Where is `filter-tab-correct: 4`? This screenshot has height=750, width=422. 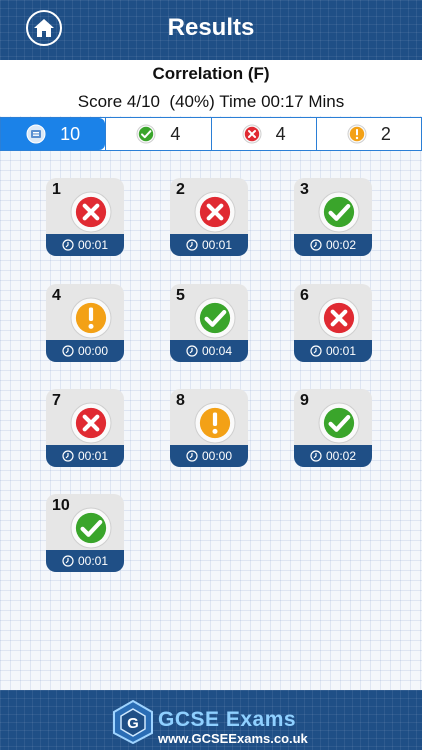
filter-tab-correct: 4 is located at coordinates (157, 134).